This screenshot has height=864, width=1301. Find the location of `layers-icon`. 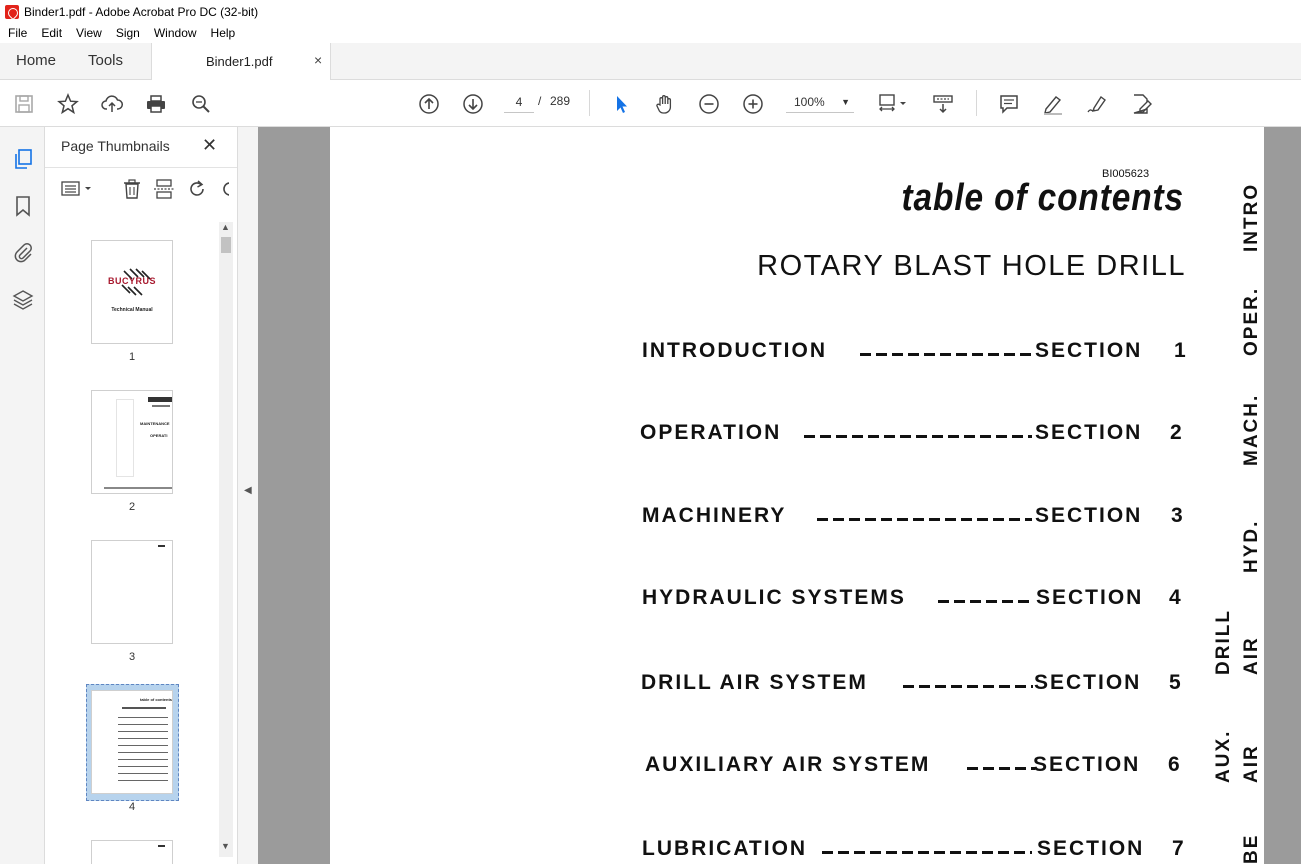

layers-icon is located at coordinates (23, 300).